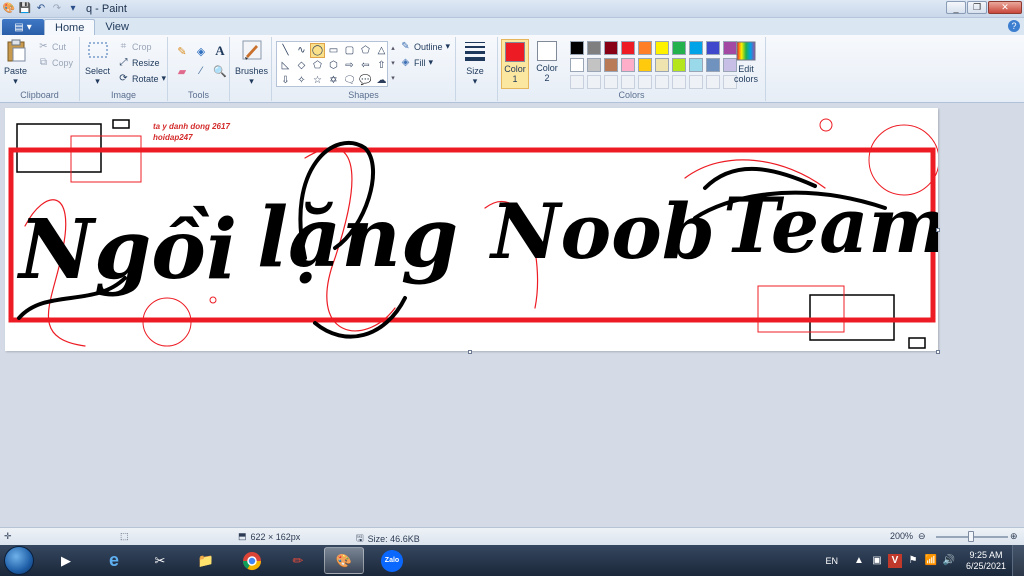  I want to click on paint-taskbar-icon: 🎨, so click(344, 560).